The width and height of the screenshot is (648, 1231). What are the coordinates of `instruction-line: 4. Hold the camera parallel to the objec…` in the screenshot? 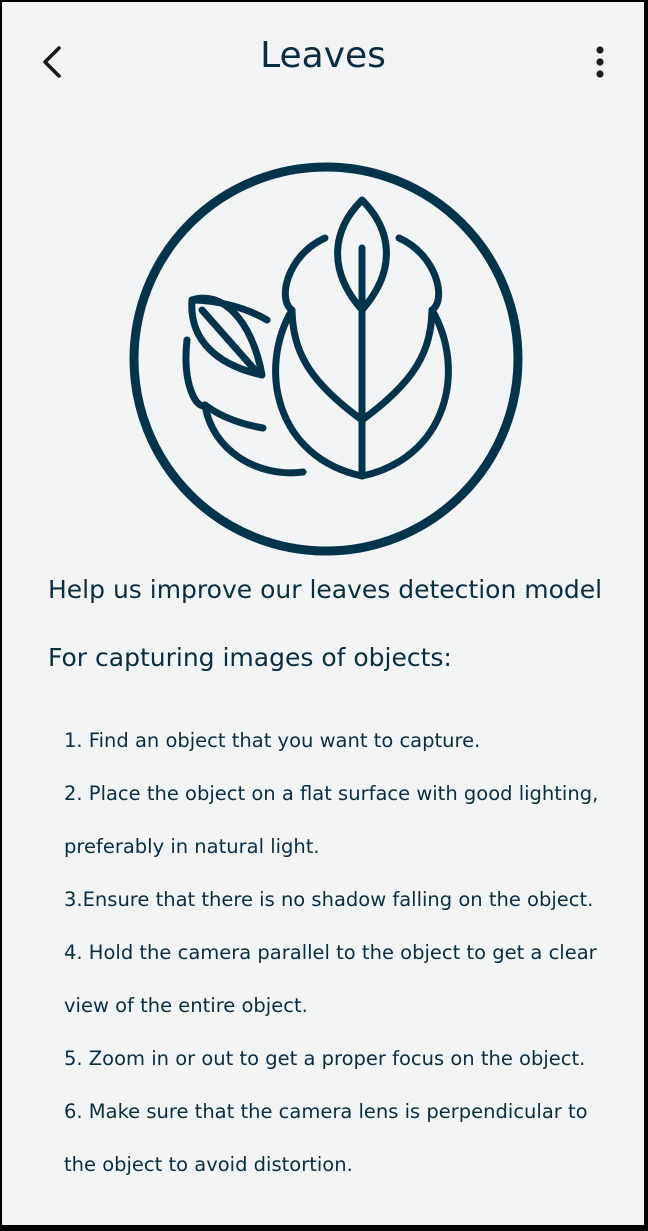 It's located at (330, 952).